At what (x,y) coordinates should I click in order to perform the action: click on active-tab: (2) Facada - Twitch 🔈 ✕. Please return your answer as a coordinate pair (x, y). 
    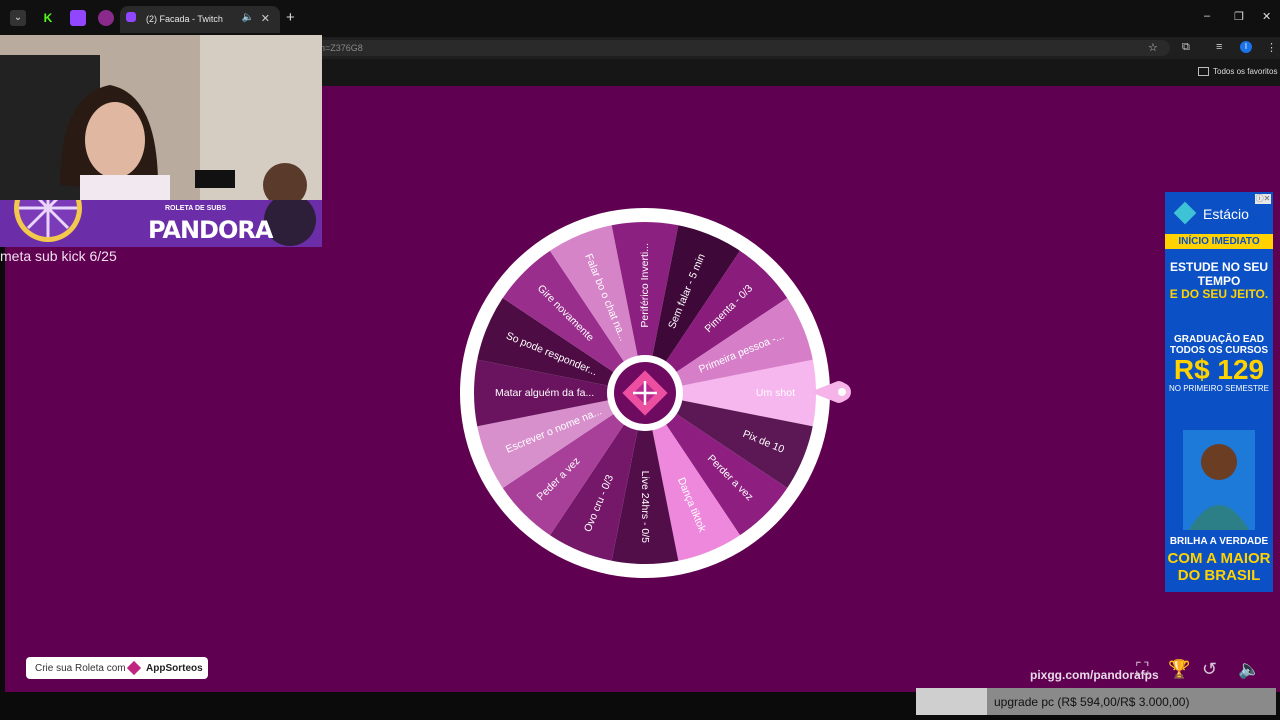
    Looking at the image, I should click on (200, 19).